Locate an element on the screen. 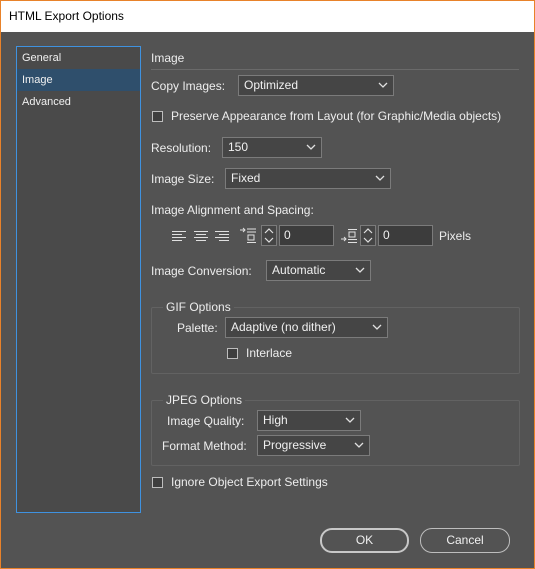 This screenshot has height=569, width=535. palette-select: Adaptive (no dither) is located at coordinates (306, 327).